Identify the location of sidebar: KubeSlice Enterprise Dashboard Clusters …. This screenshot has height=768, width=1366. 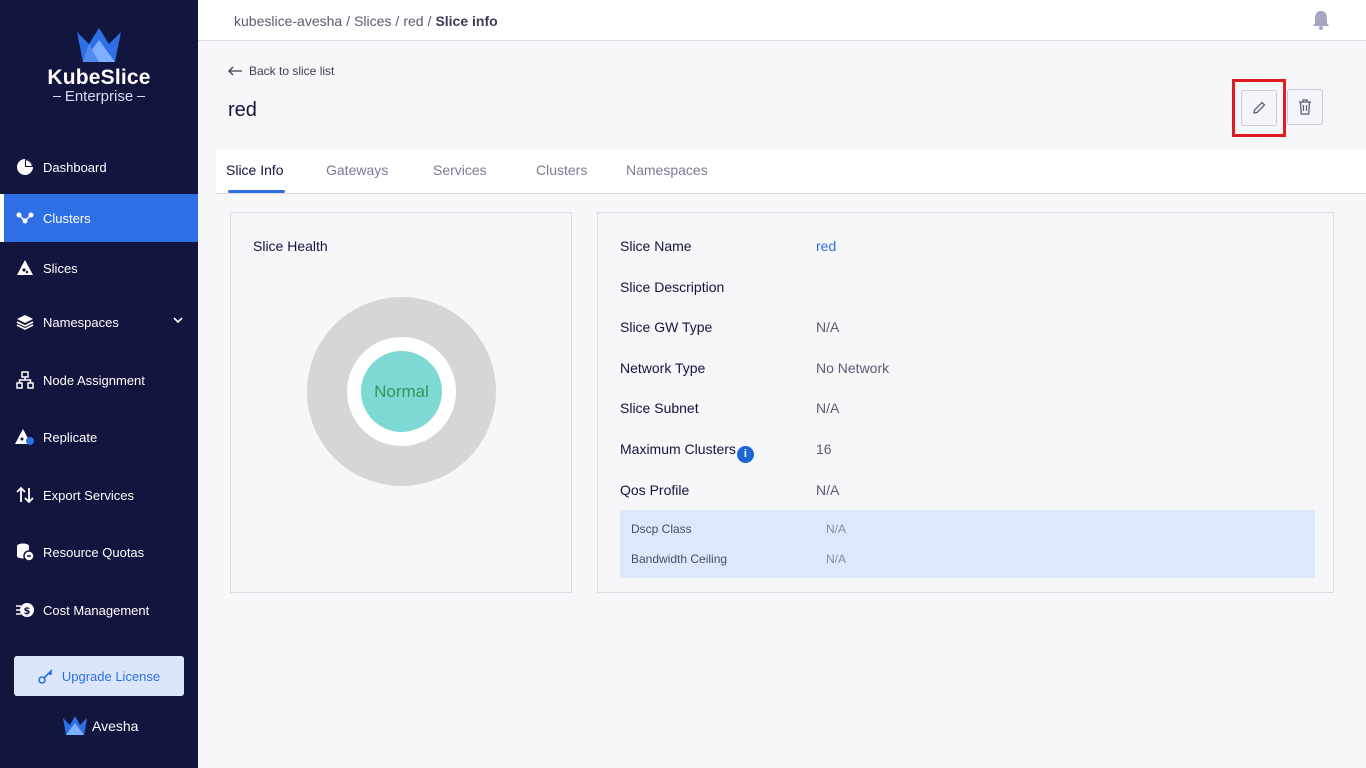
(99, 384).